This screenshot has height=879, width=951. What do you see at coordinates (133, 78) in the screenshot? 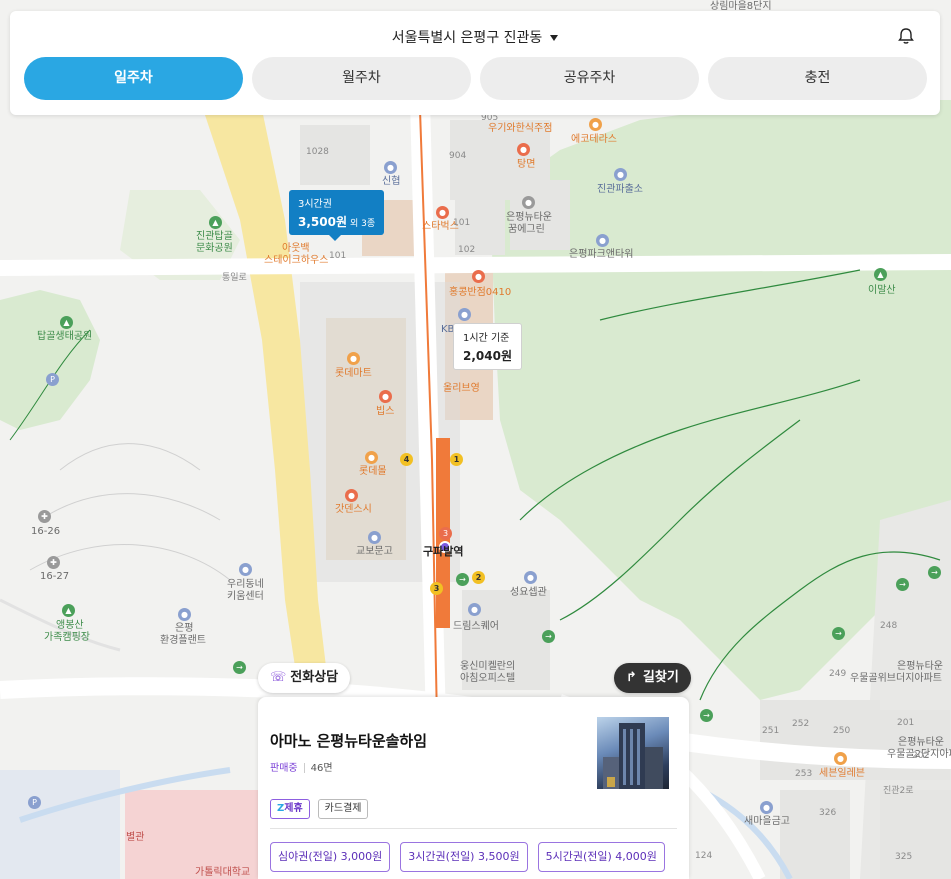
I see `tab-daily-parking: 일주차` at bounding box center [133, 78].